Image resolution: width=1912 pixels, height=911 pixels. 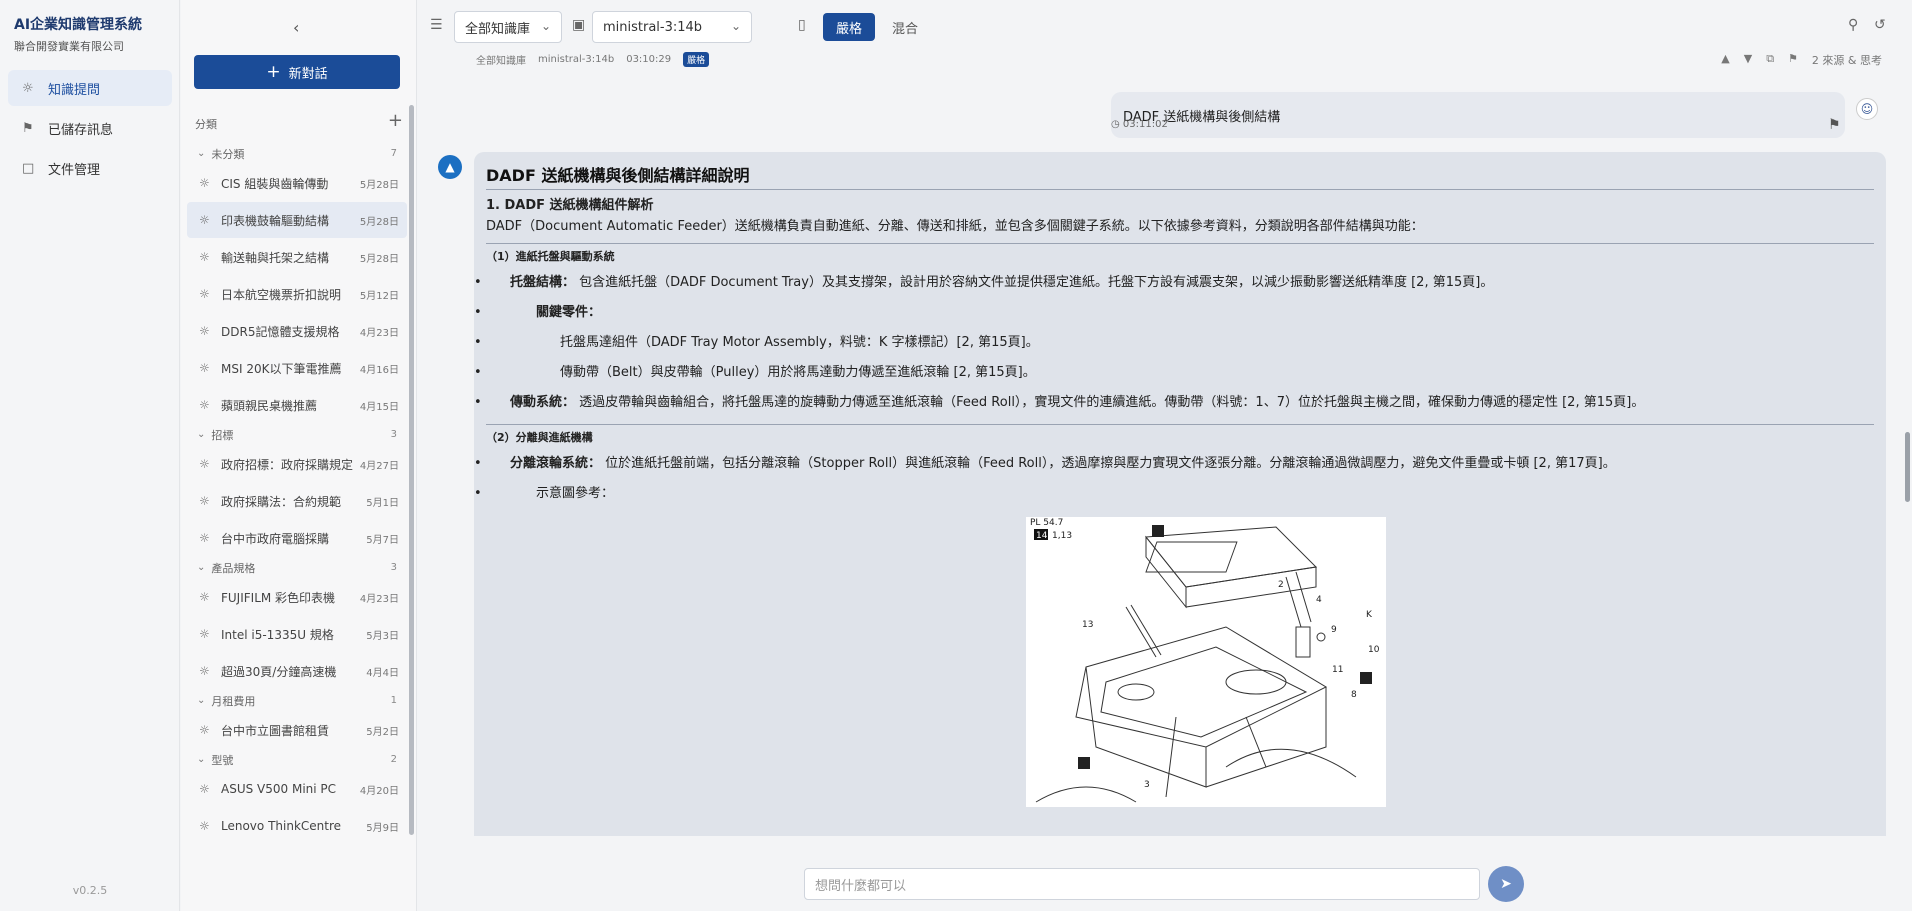 I want to click on conversation-title: 台中市政府電腦採購, so click(x=275, y=538).